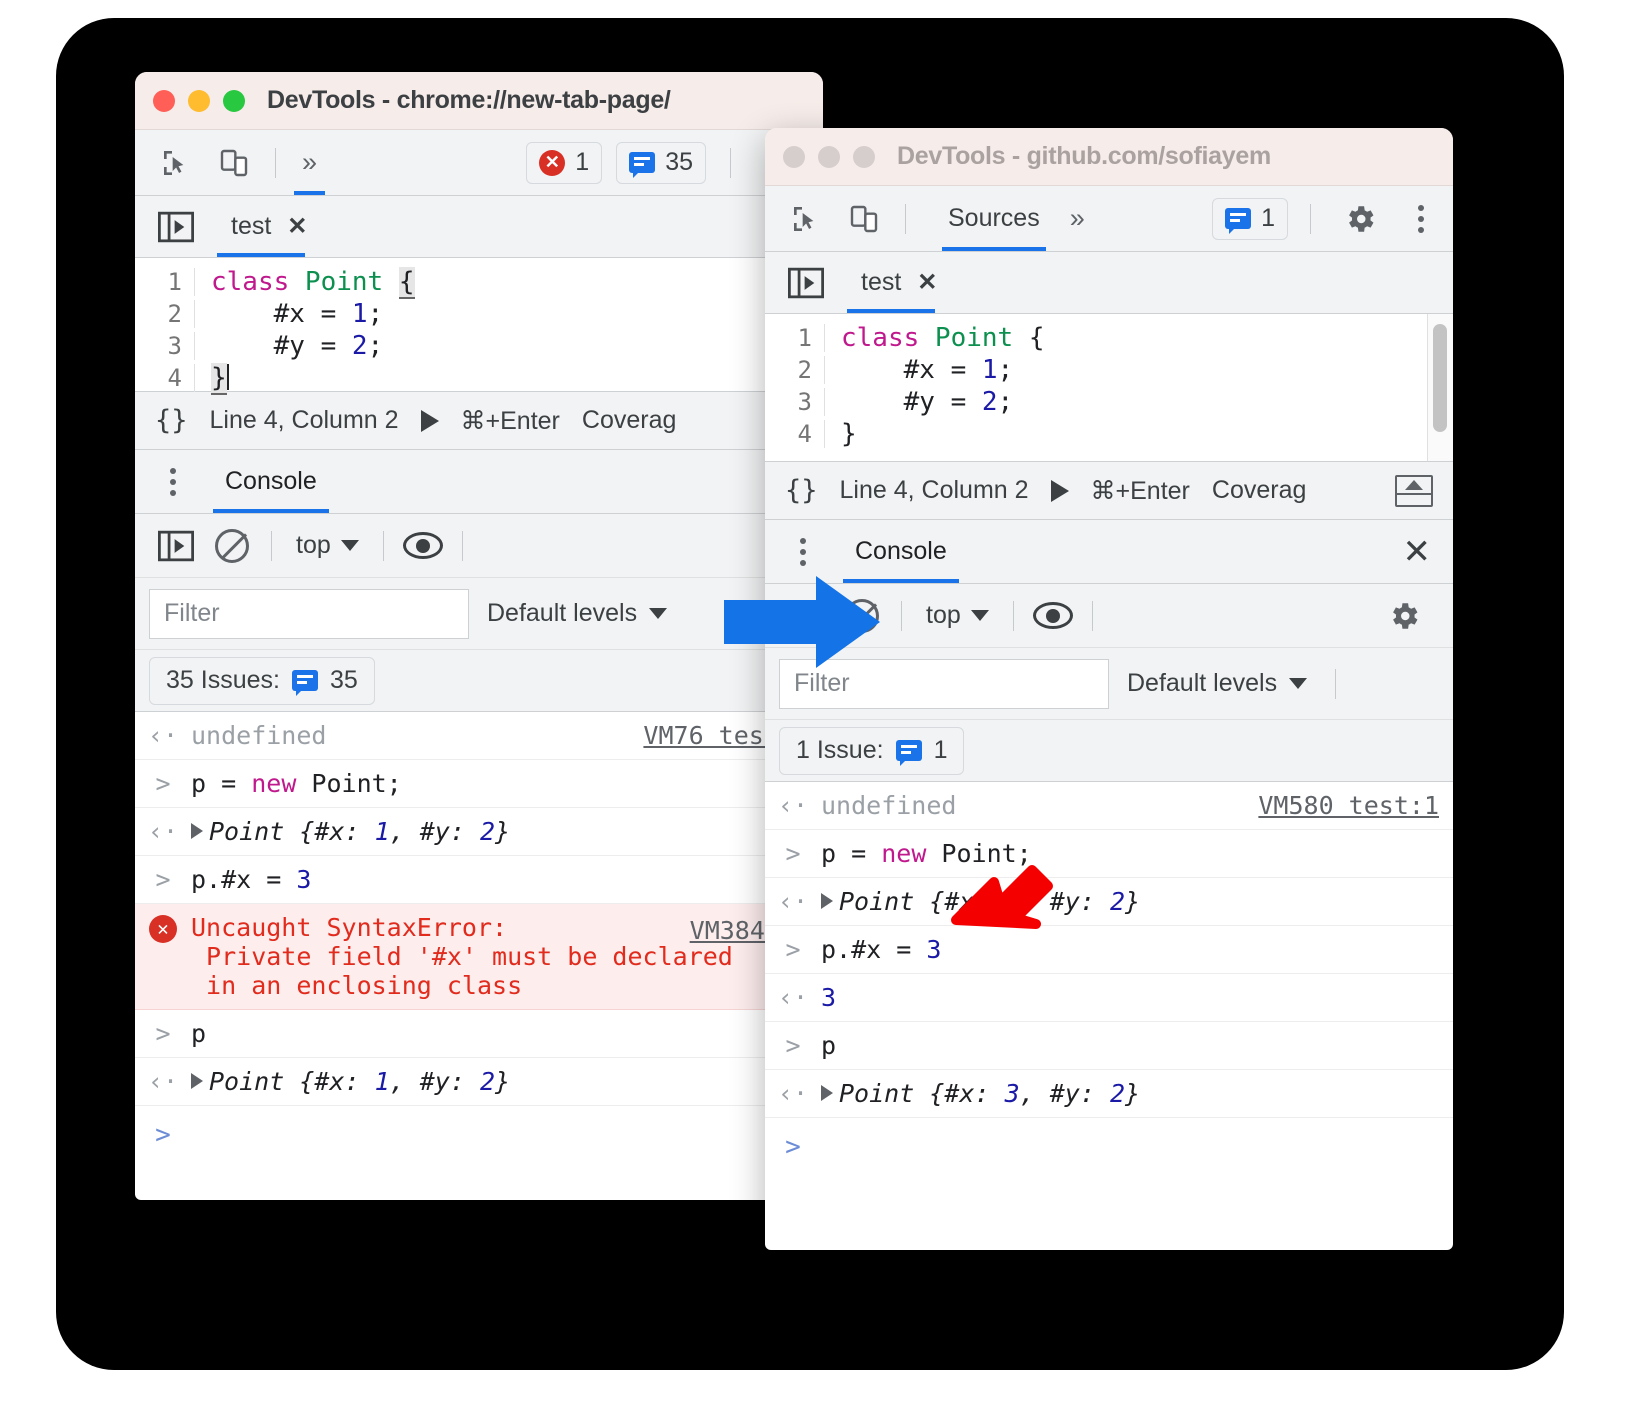 This screenshot has width=1648, height=1408. Describe the element at coordinates (661, 162) in the screenshot. I see `issues-counter: 35` at that location.